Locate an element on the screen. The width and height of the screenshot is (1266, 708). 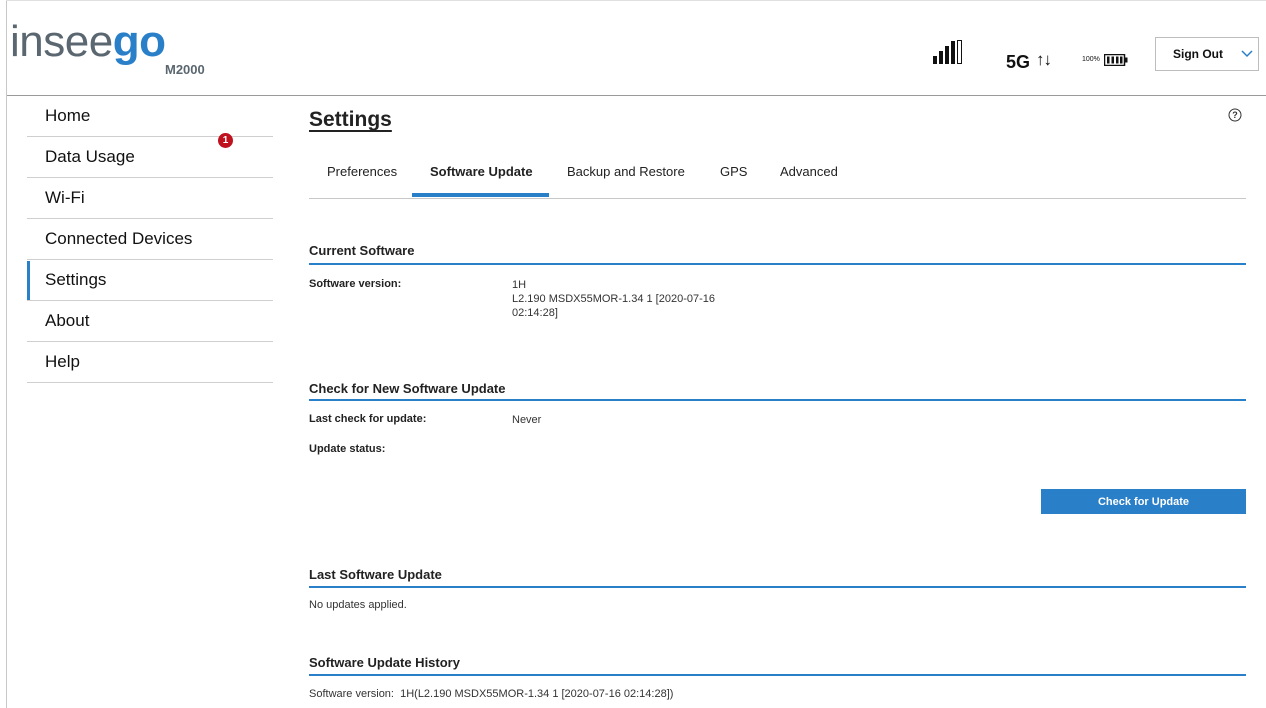
tab-advanced: Advanced is located at coordinates (809, 180).